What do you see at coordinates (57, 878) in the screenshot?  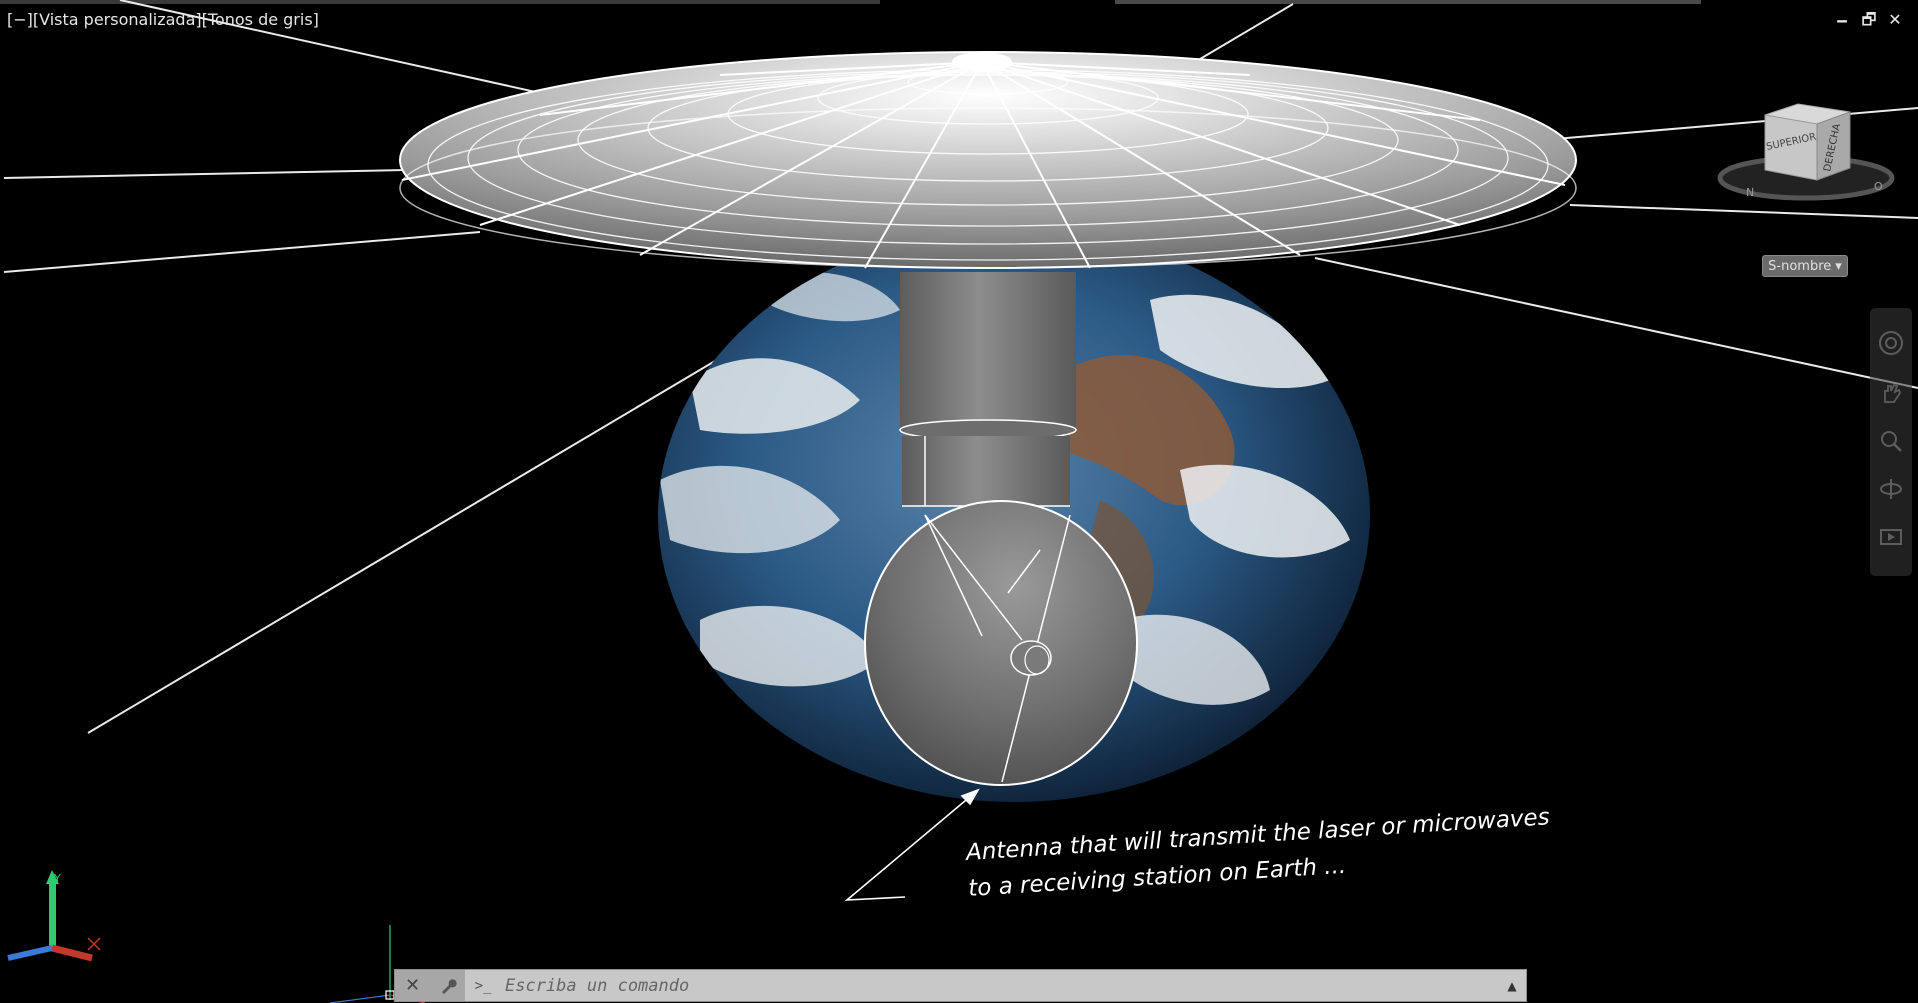 I see `ucs-y-label: Y` at bounding box center [57, 878].